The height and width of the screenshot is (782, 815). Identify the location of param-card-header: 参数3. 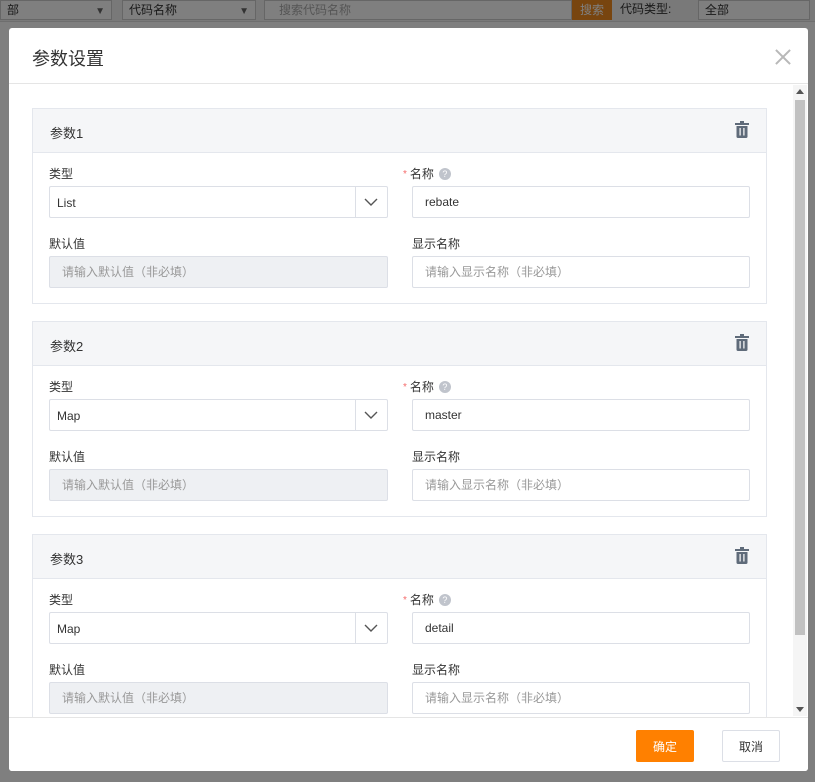
(399, 557).